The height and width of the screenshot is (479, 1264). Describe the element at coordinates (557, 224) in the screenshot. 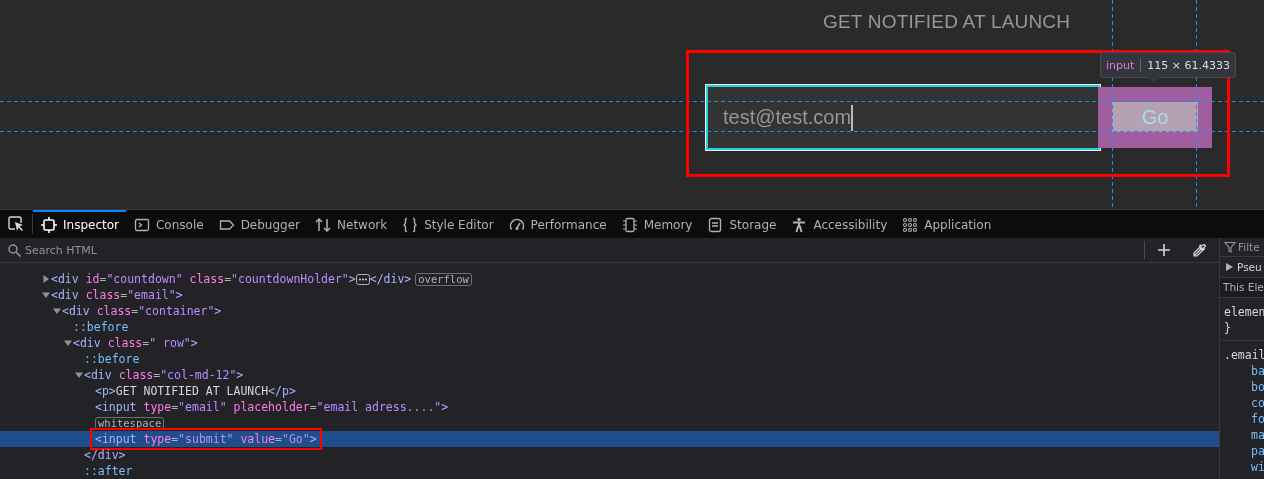

I see `devtools-tab: Performance` at that location.